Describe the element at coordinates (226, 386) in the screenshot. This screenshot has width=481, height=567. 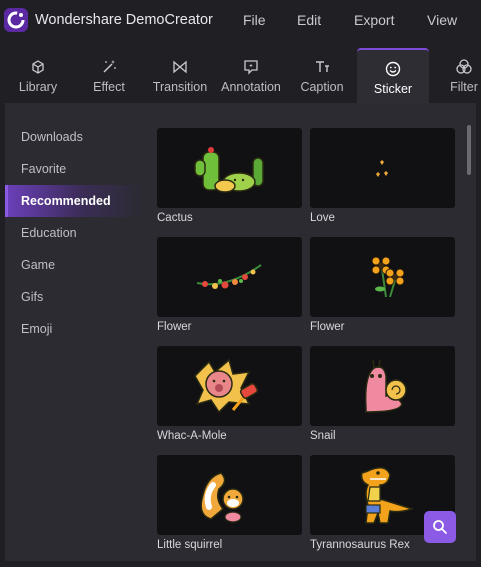
I see `whac-a-mole-sticker-icon` at that location.